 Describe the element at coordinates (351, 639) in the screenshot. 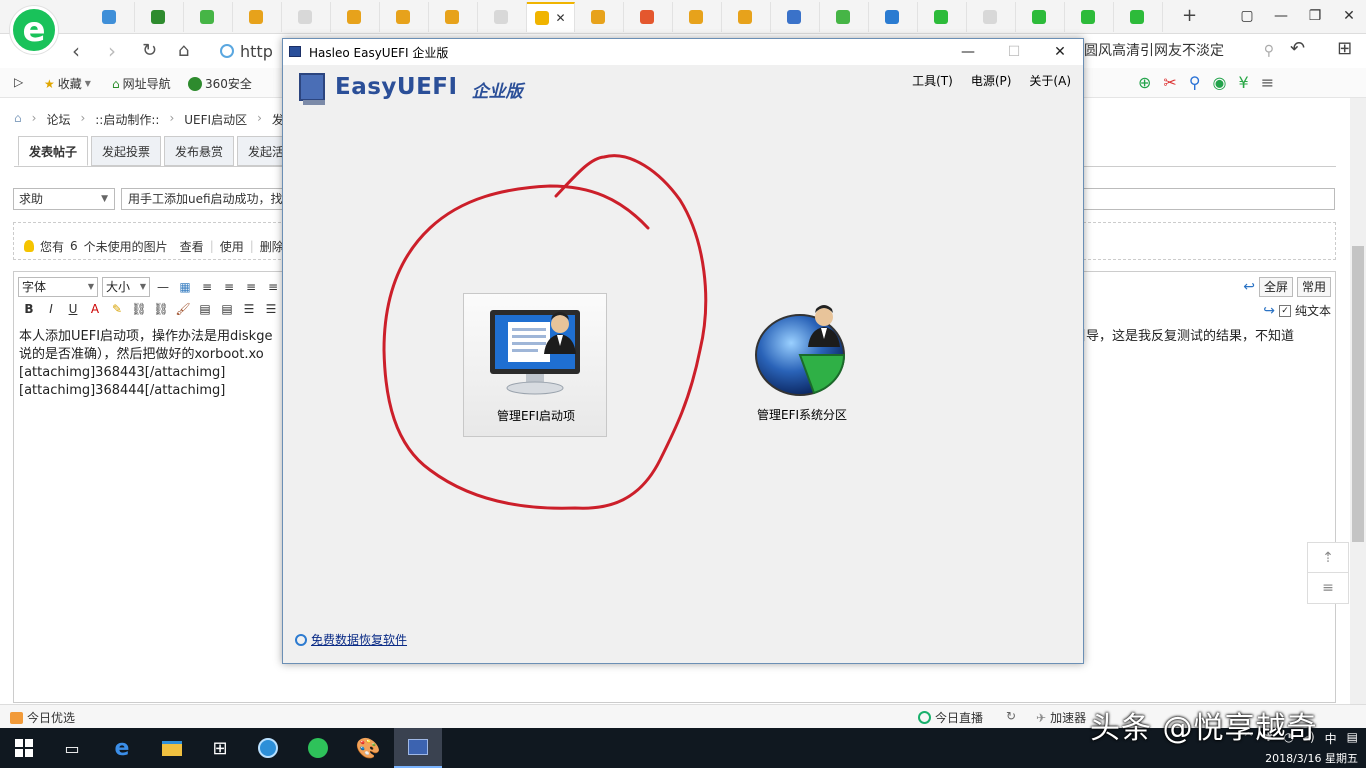

I see `free-data-recovery-link: 免费数据恢复软件` at that location.